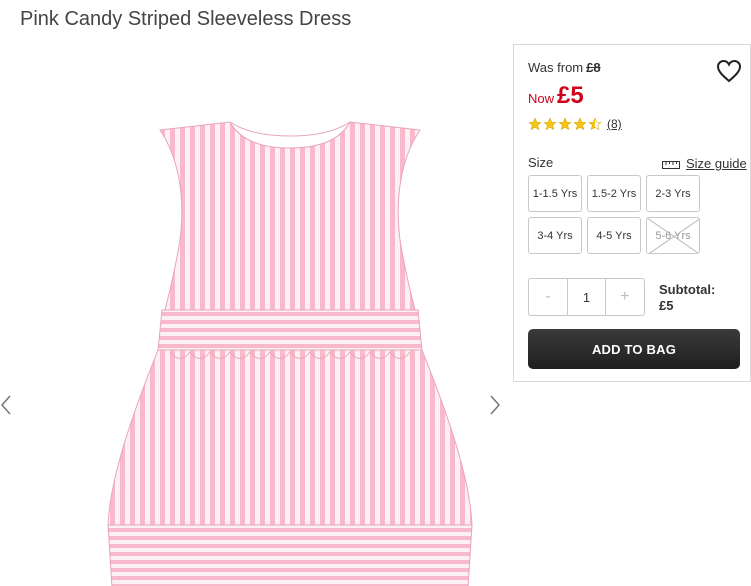 The width and height of the screenshot is (751, 586). I want to click on subtotal: Subtotal: £5, so click(687, 298).